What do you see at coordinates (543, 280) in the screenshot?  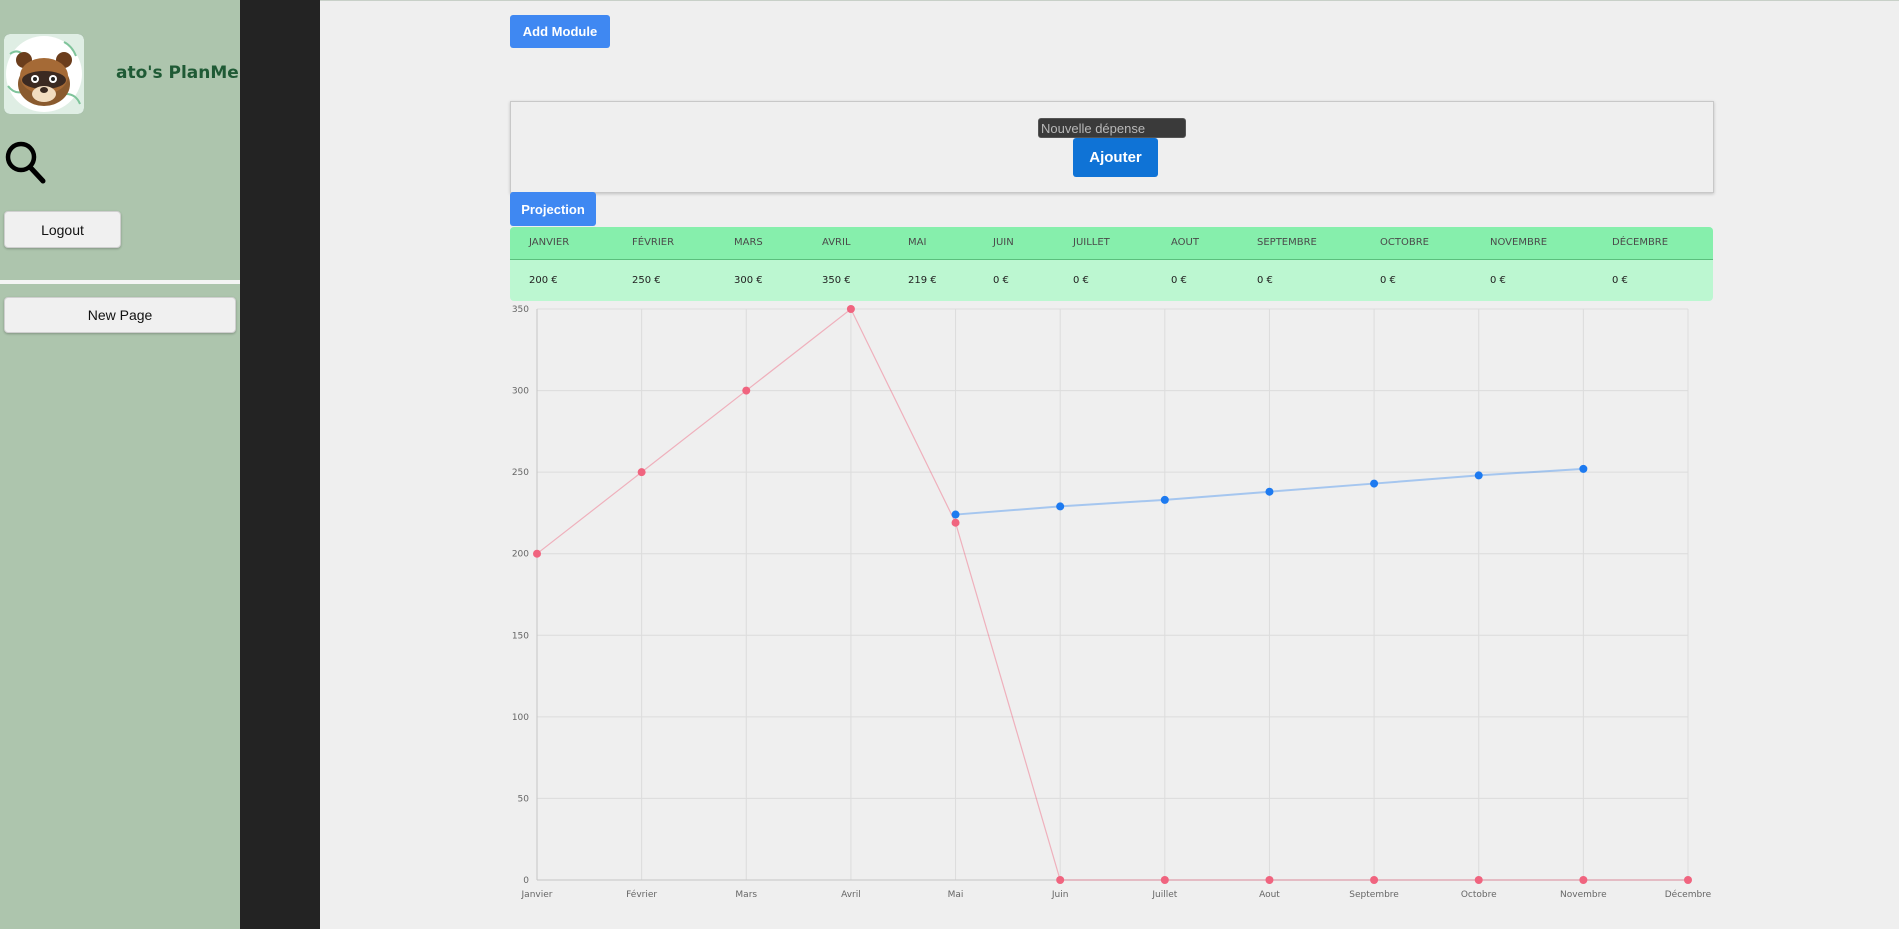 I see `month-value: 200 €` at bounding box center [543, 280].